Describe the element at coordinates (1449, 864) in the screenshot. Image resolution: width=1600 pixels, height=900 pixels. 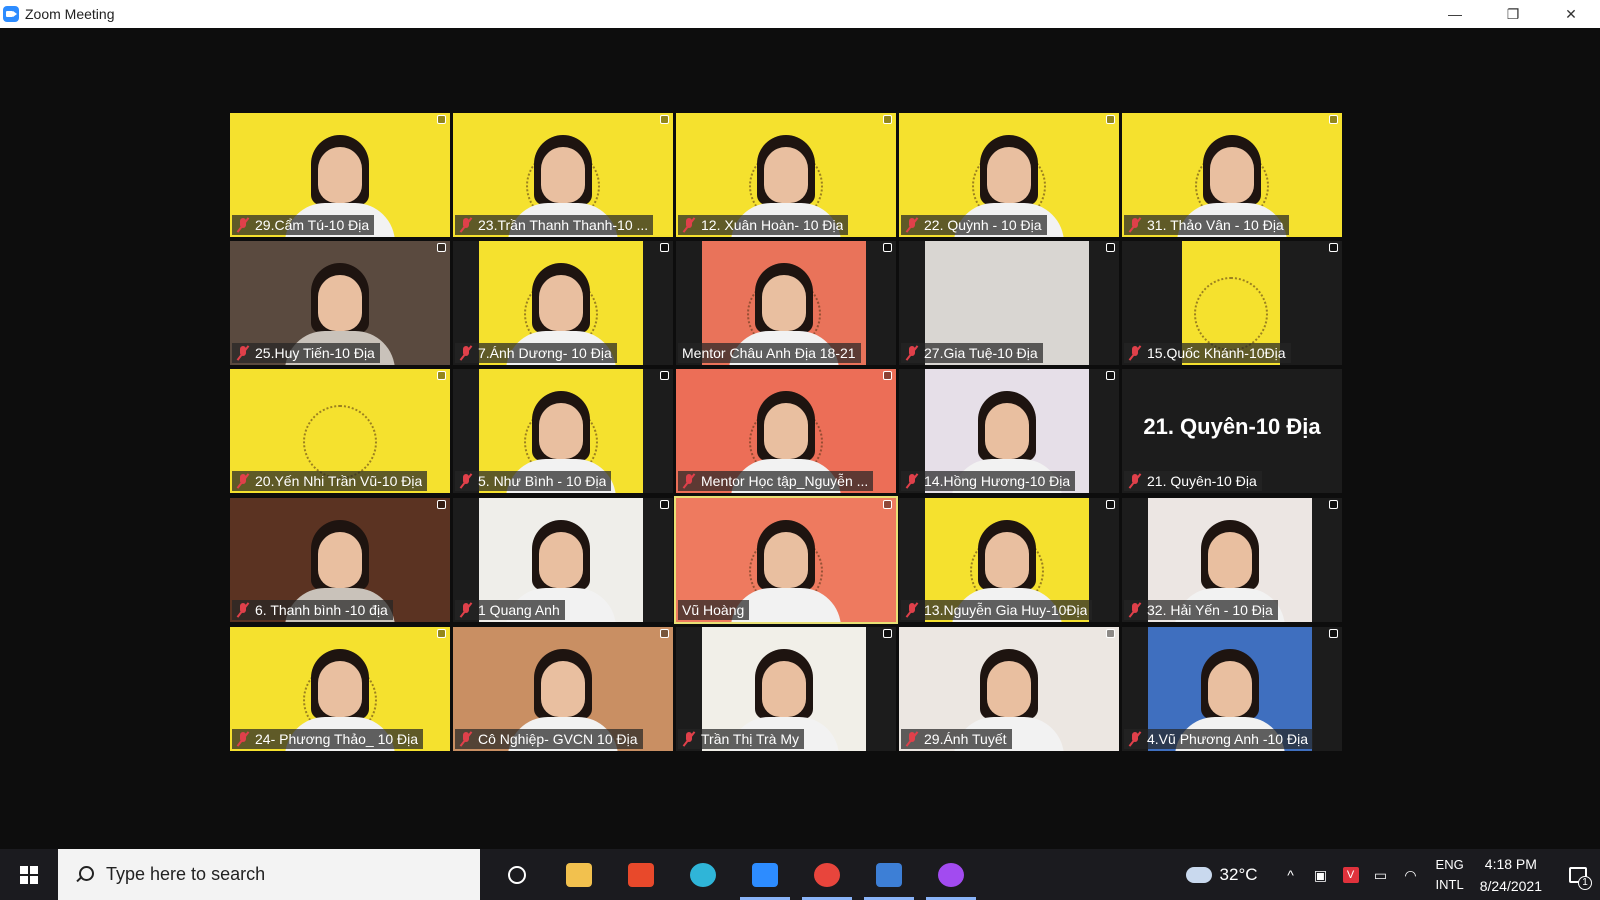
I see `language-code: ENG` at that location.